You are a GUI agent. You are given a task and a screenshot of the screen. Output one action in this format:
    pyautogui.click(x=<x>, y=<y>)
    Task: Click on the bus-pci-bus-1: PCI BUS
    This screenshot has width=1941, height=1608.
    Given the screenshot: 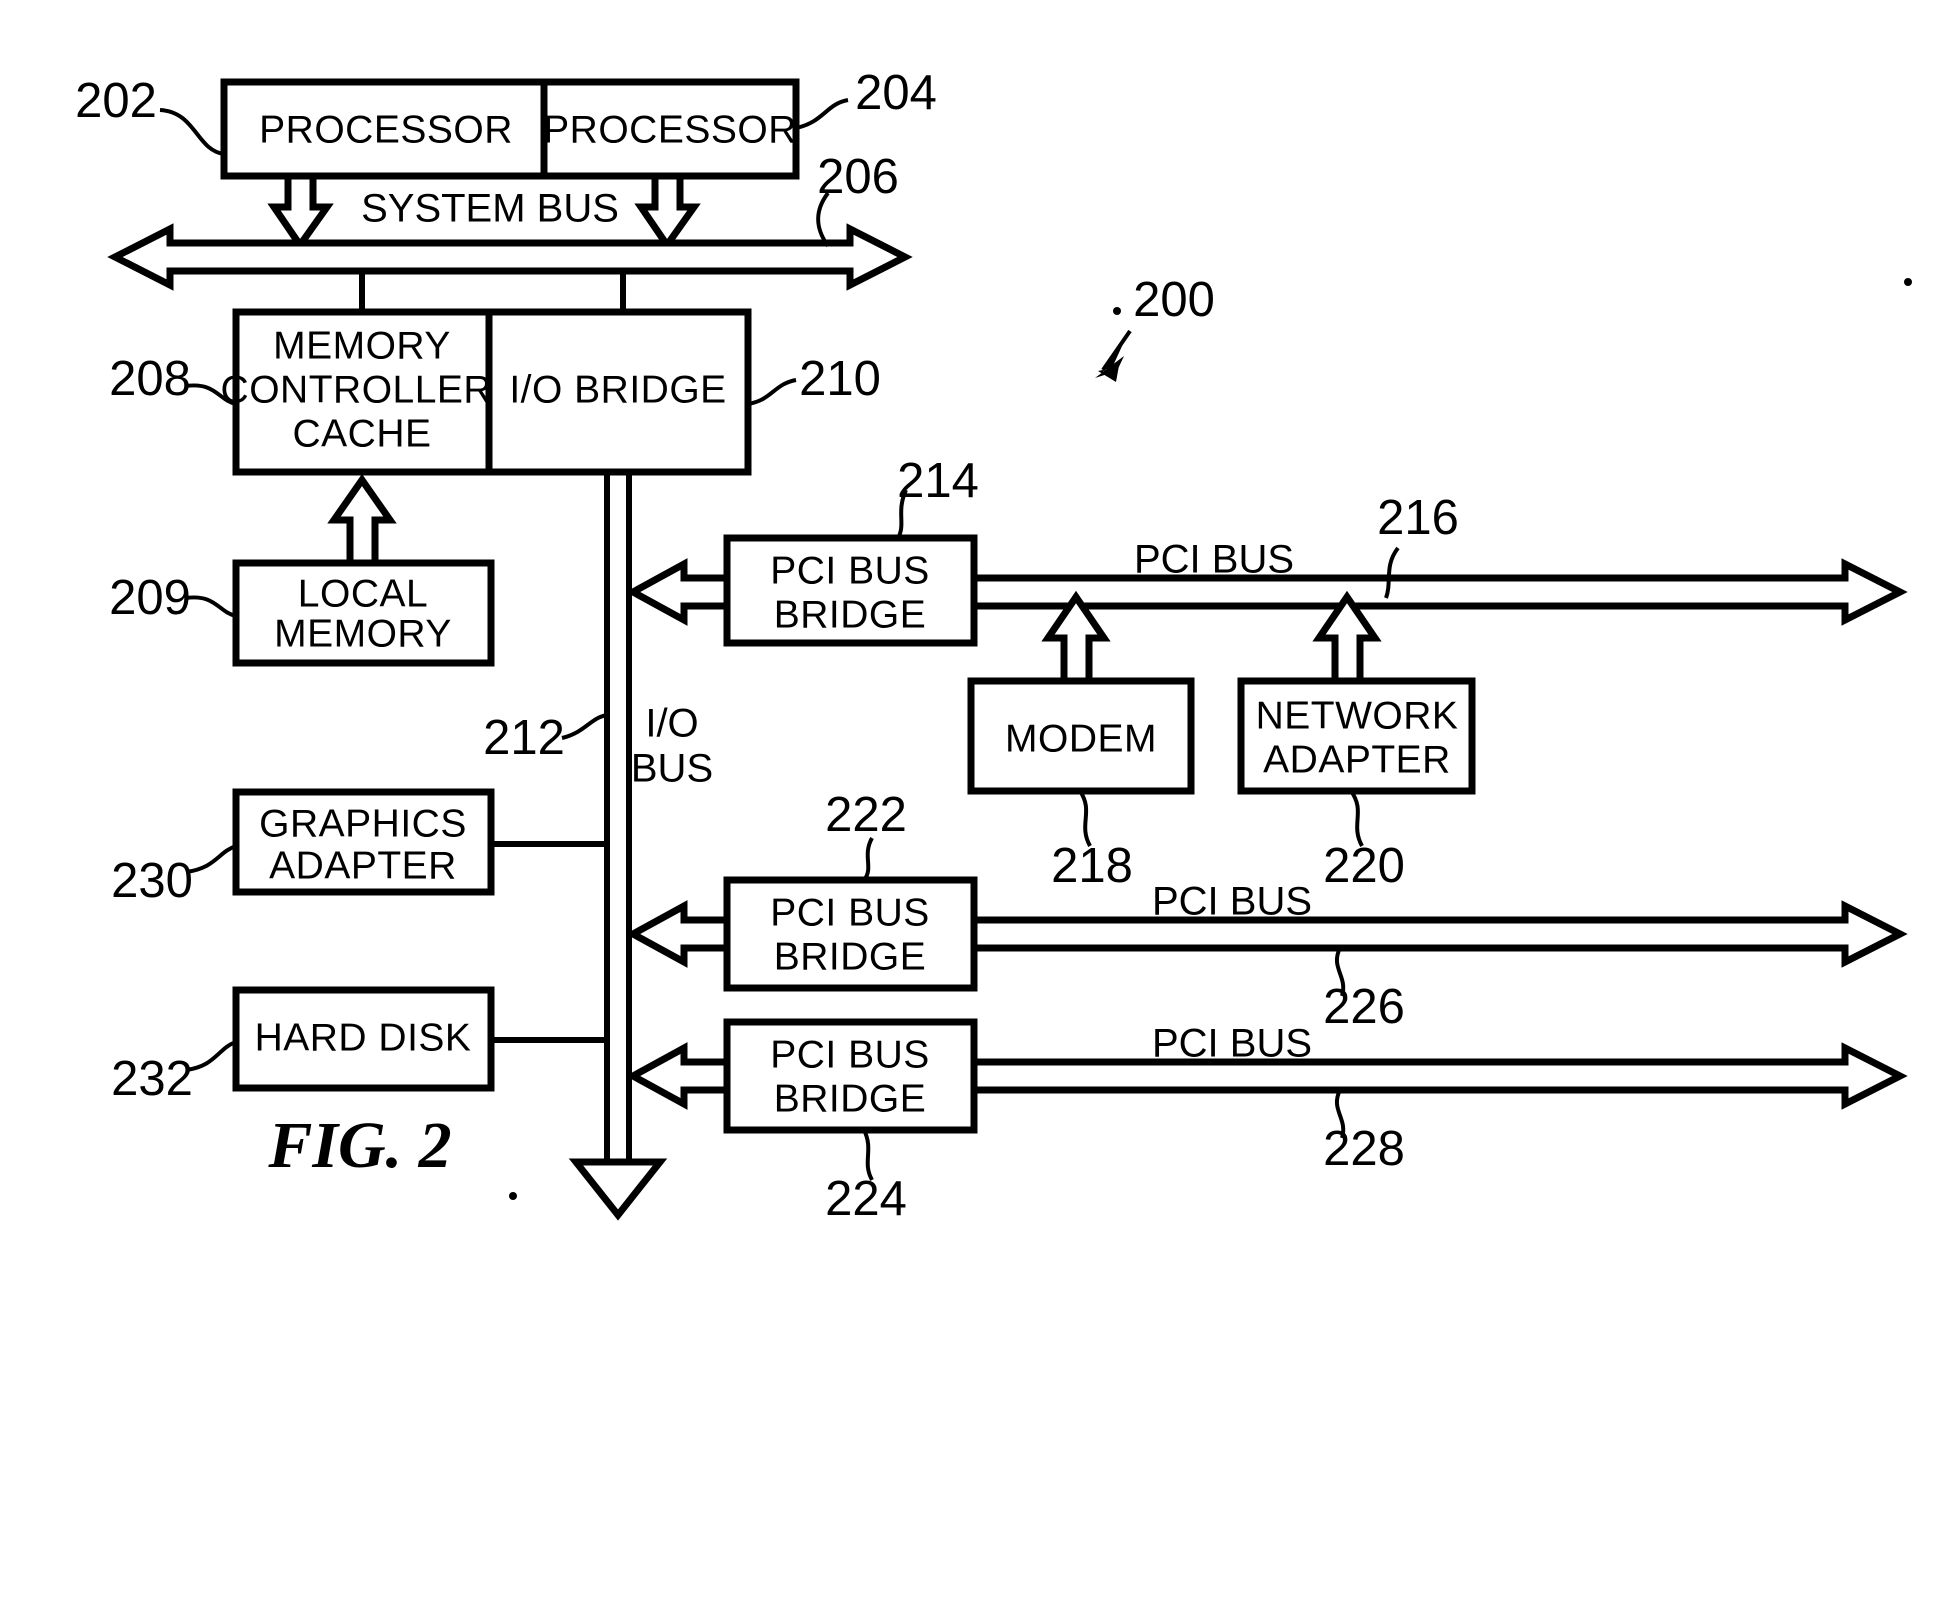 What is the action you would take?
    pyautogui.click(x=1439, y=582)
    